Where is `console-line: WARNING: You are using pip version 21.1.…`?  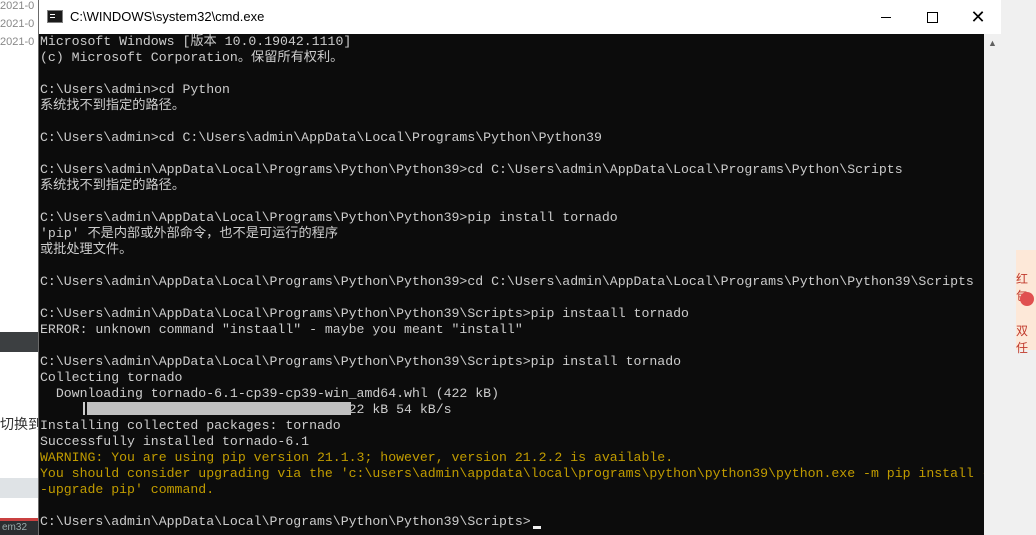
console-line: WARNING: You are using pip version 21.1.… is located at coordinates (357, 457).